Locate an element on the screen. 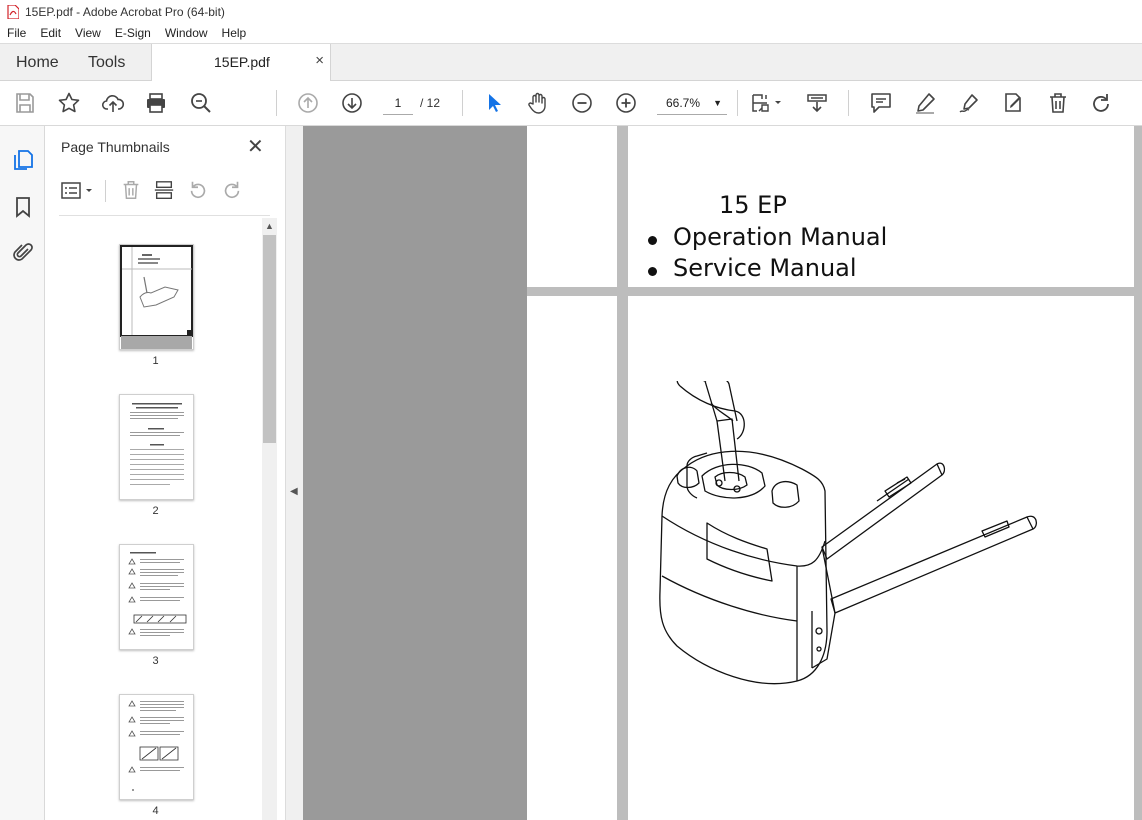 This screenshot has width=1142, height=820. menu-view: View is located at coordinates (88, 33).